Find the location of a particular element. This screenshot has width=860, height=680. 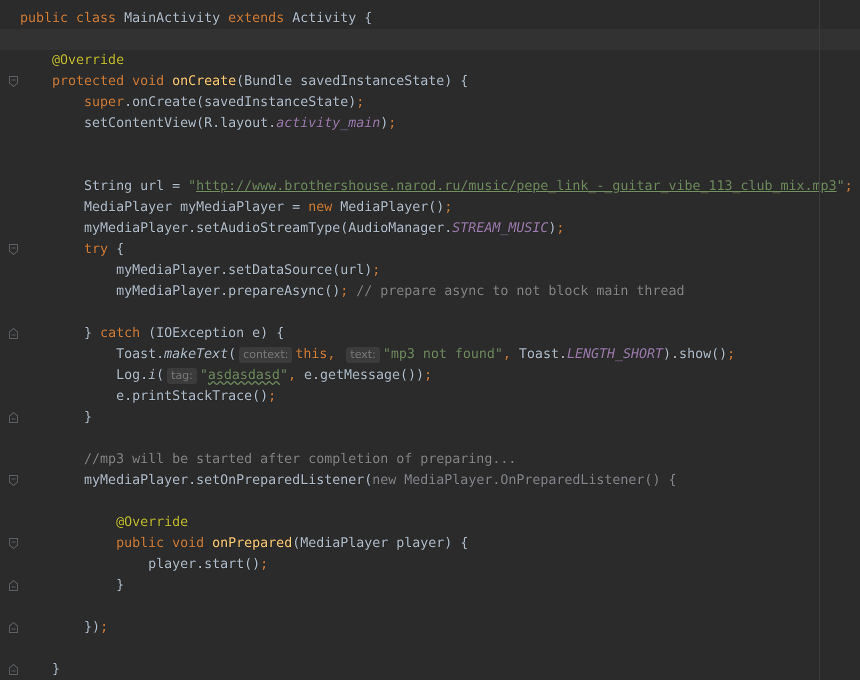

parameter-hint: text: is located at coordinates (363, 354).